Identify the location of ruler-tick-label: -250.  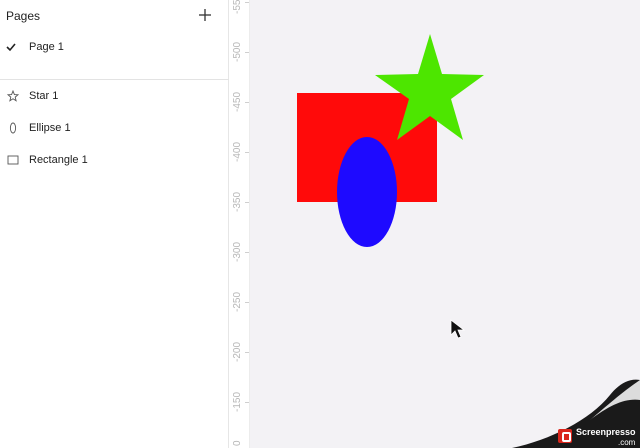
(237, 302).